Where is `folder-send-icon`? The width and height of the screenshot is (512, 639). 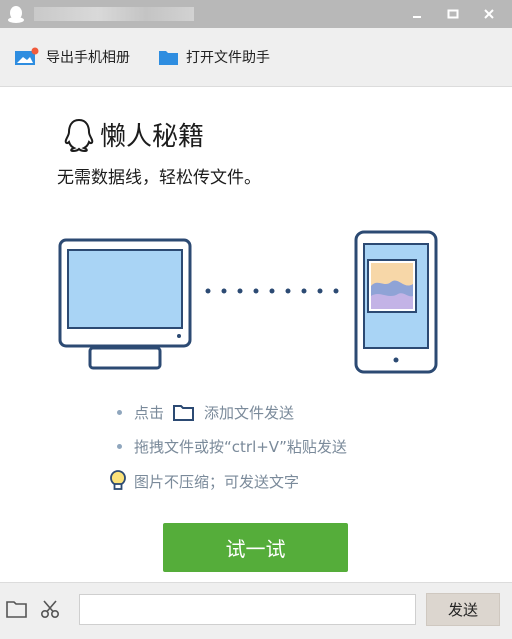
folder-send-icon is located at coordinates (17, 611).